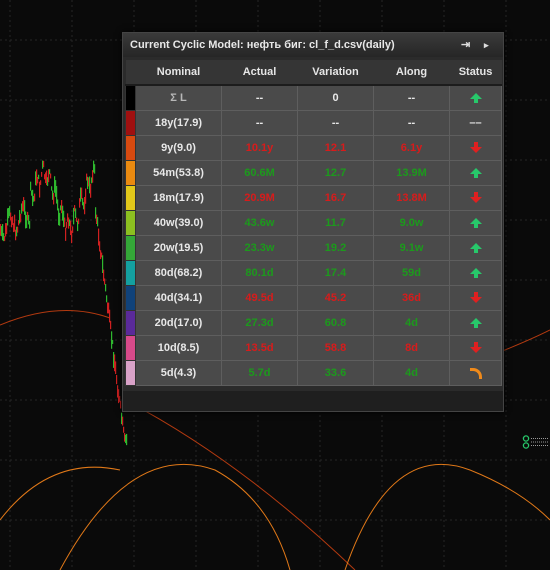 This screenshot has width=550, height=570. What do you see at coordinates (475, 373) in the screenshot?
I see `turn-icon` at bounding box center [475, 373].